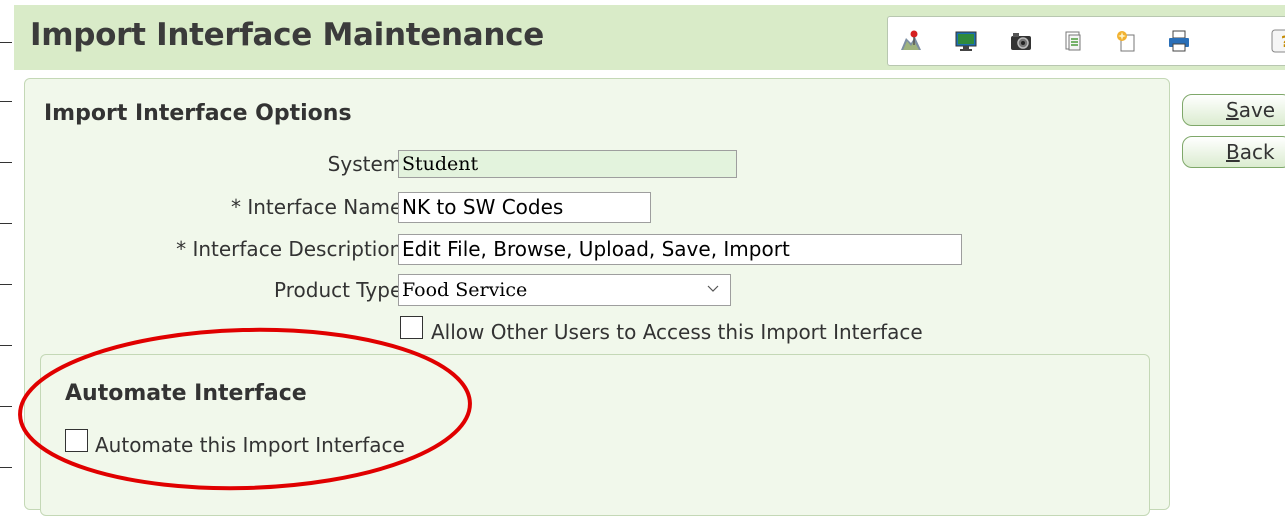 The height and width of the screenshot is (516, 1285). I want to click on automate-section-title: Automate Interface, so click(186, 393).